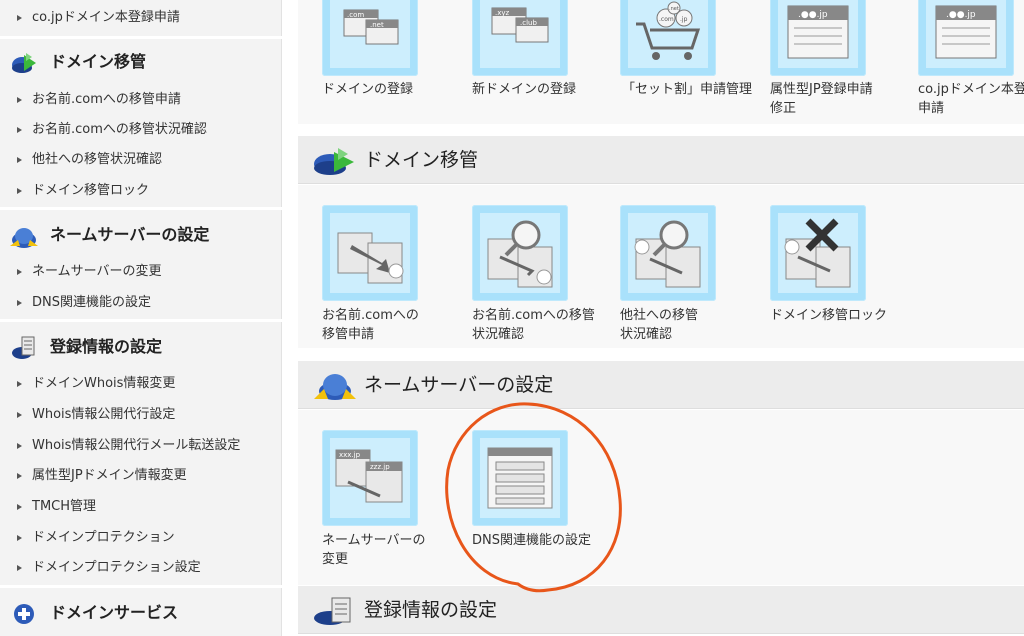  Describe the element at coordinates (97, 271) in the screenshot. I see `sidebar-item-label: ネームサーバーの変更` at that location.